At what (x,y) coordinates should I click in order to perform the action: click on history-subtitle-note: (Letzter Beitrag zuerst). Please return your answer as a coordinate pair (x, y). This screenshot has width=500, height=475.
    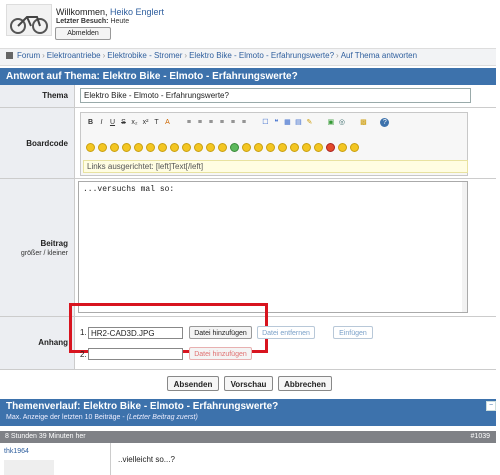
    Looking at the image, I should click on (162, 417).